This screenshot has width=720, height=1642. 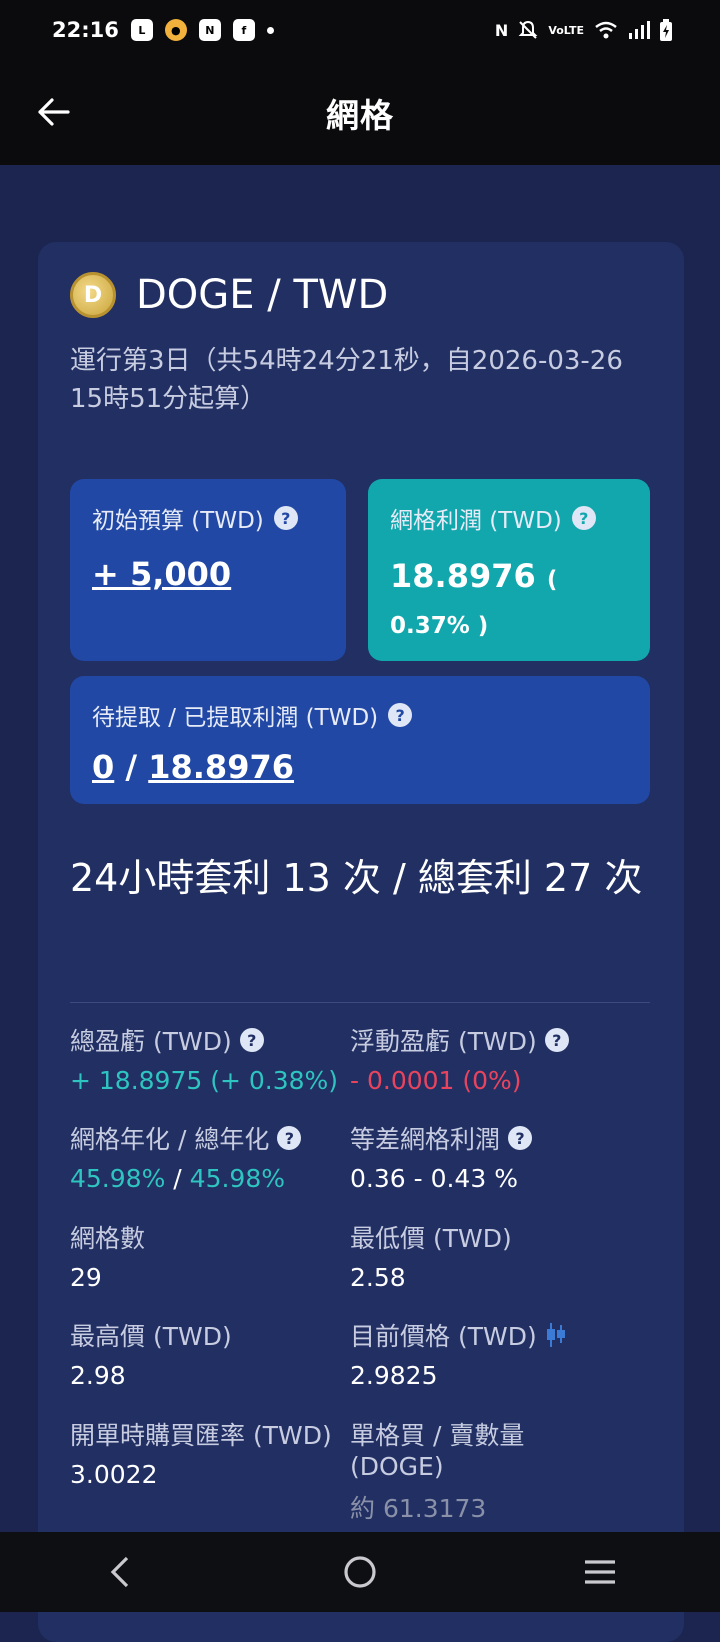 I want to click on open-rate-value: 3.0022, so click(x=114, y=1474).